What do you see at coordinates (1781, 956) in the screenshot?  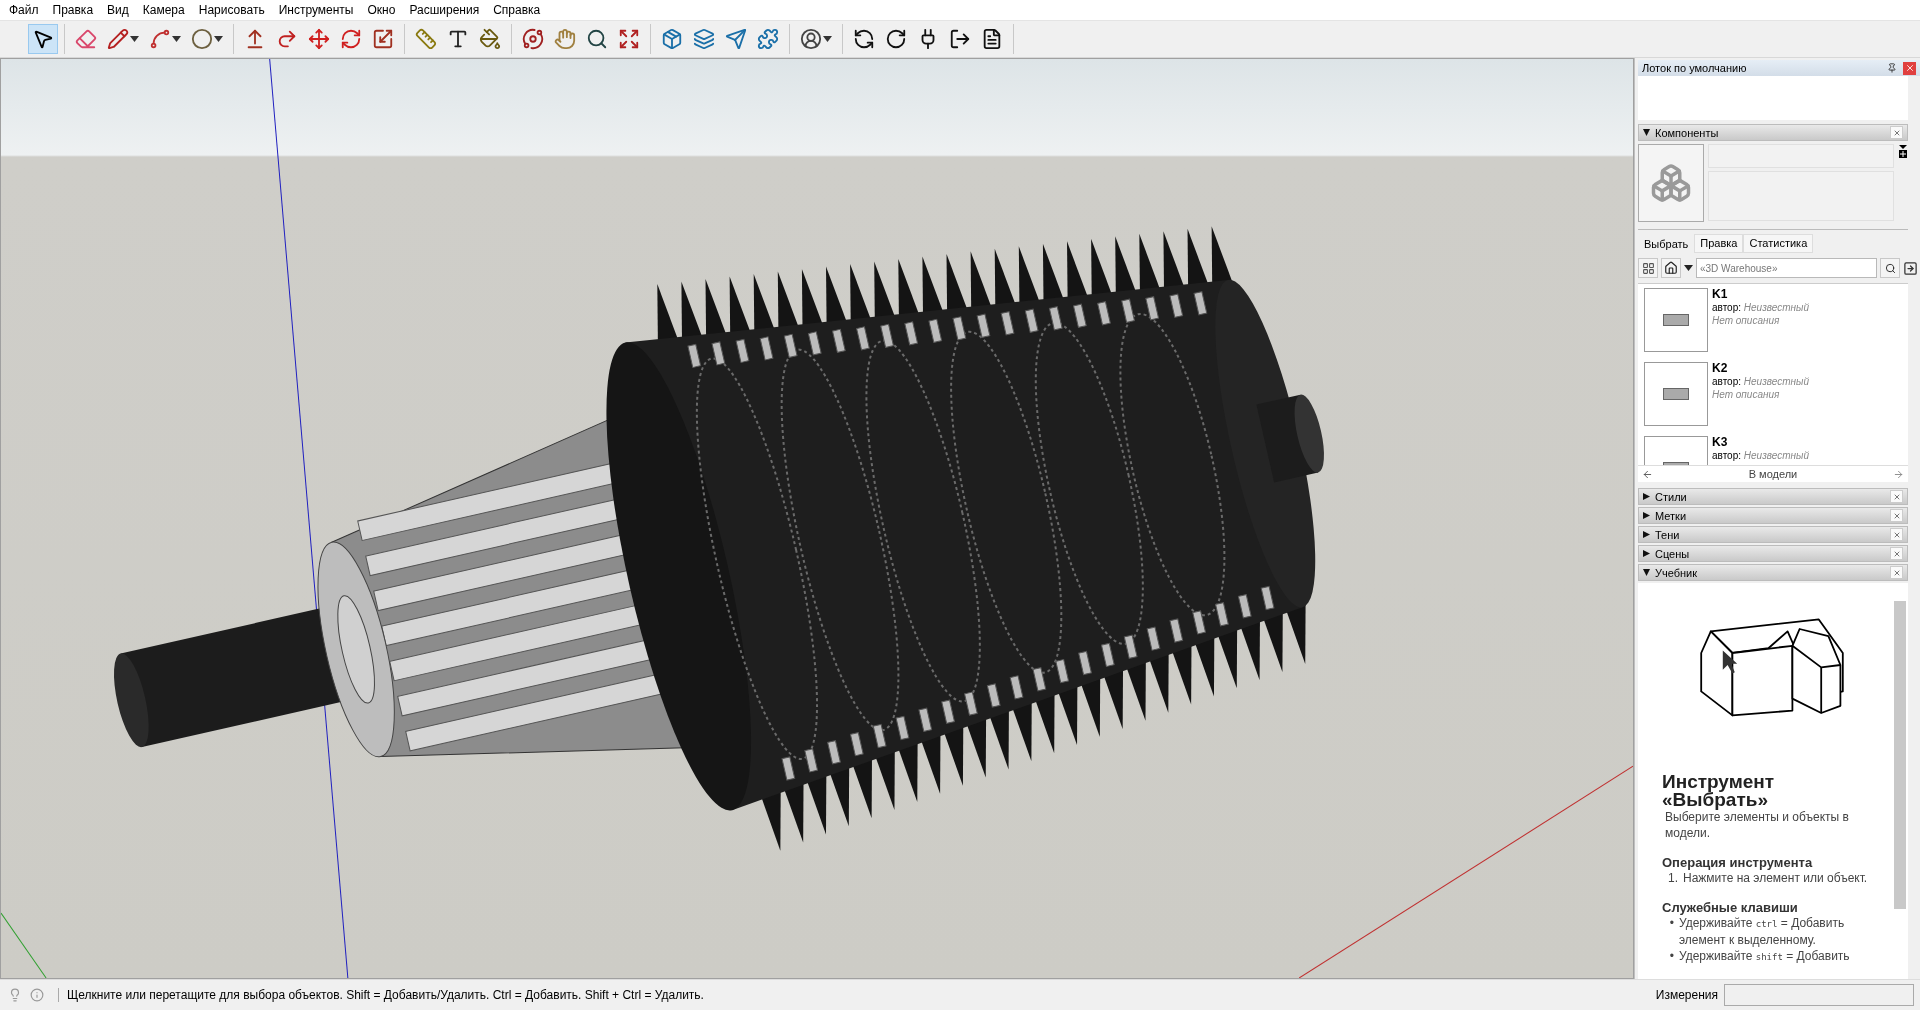 I see `instructor-step: Удерживайте shift = Добавить` at bounding box center [1781, 956].